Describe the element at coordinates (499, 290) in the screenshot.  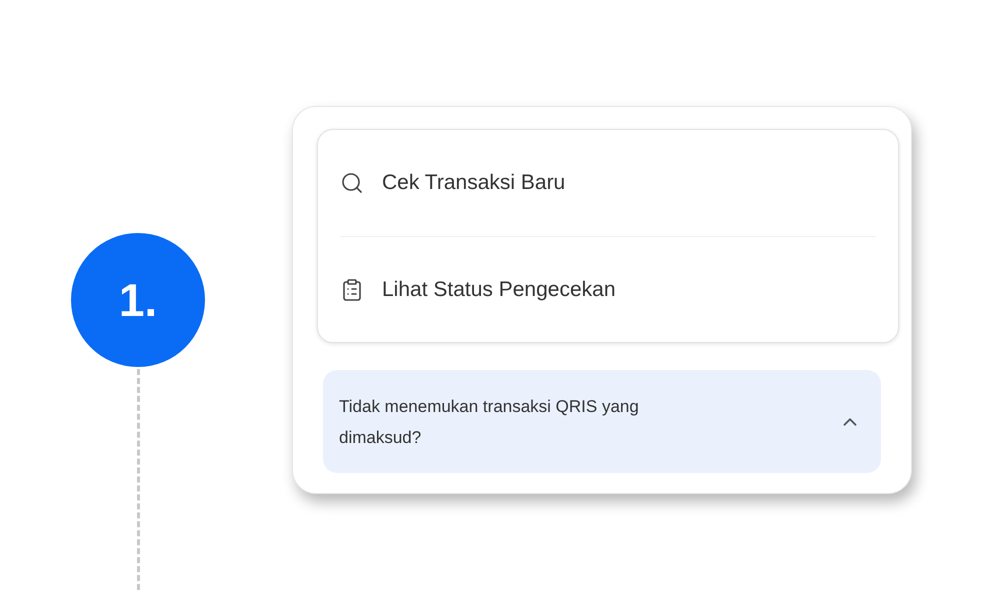
I see `menu-item: Lihat Status Pengecekan` at that location.